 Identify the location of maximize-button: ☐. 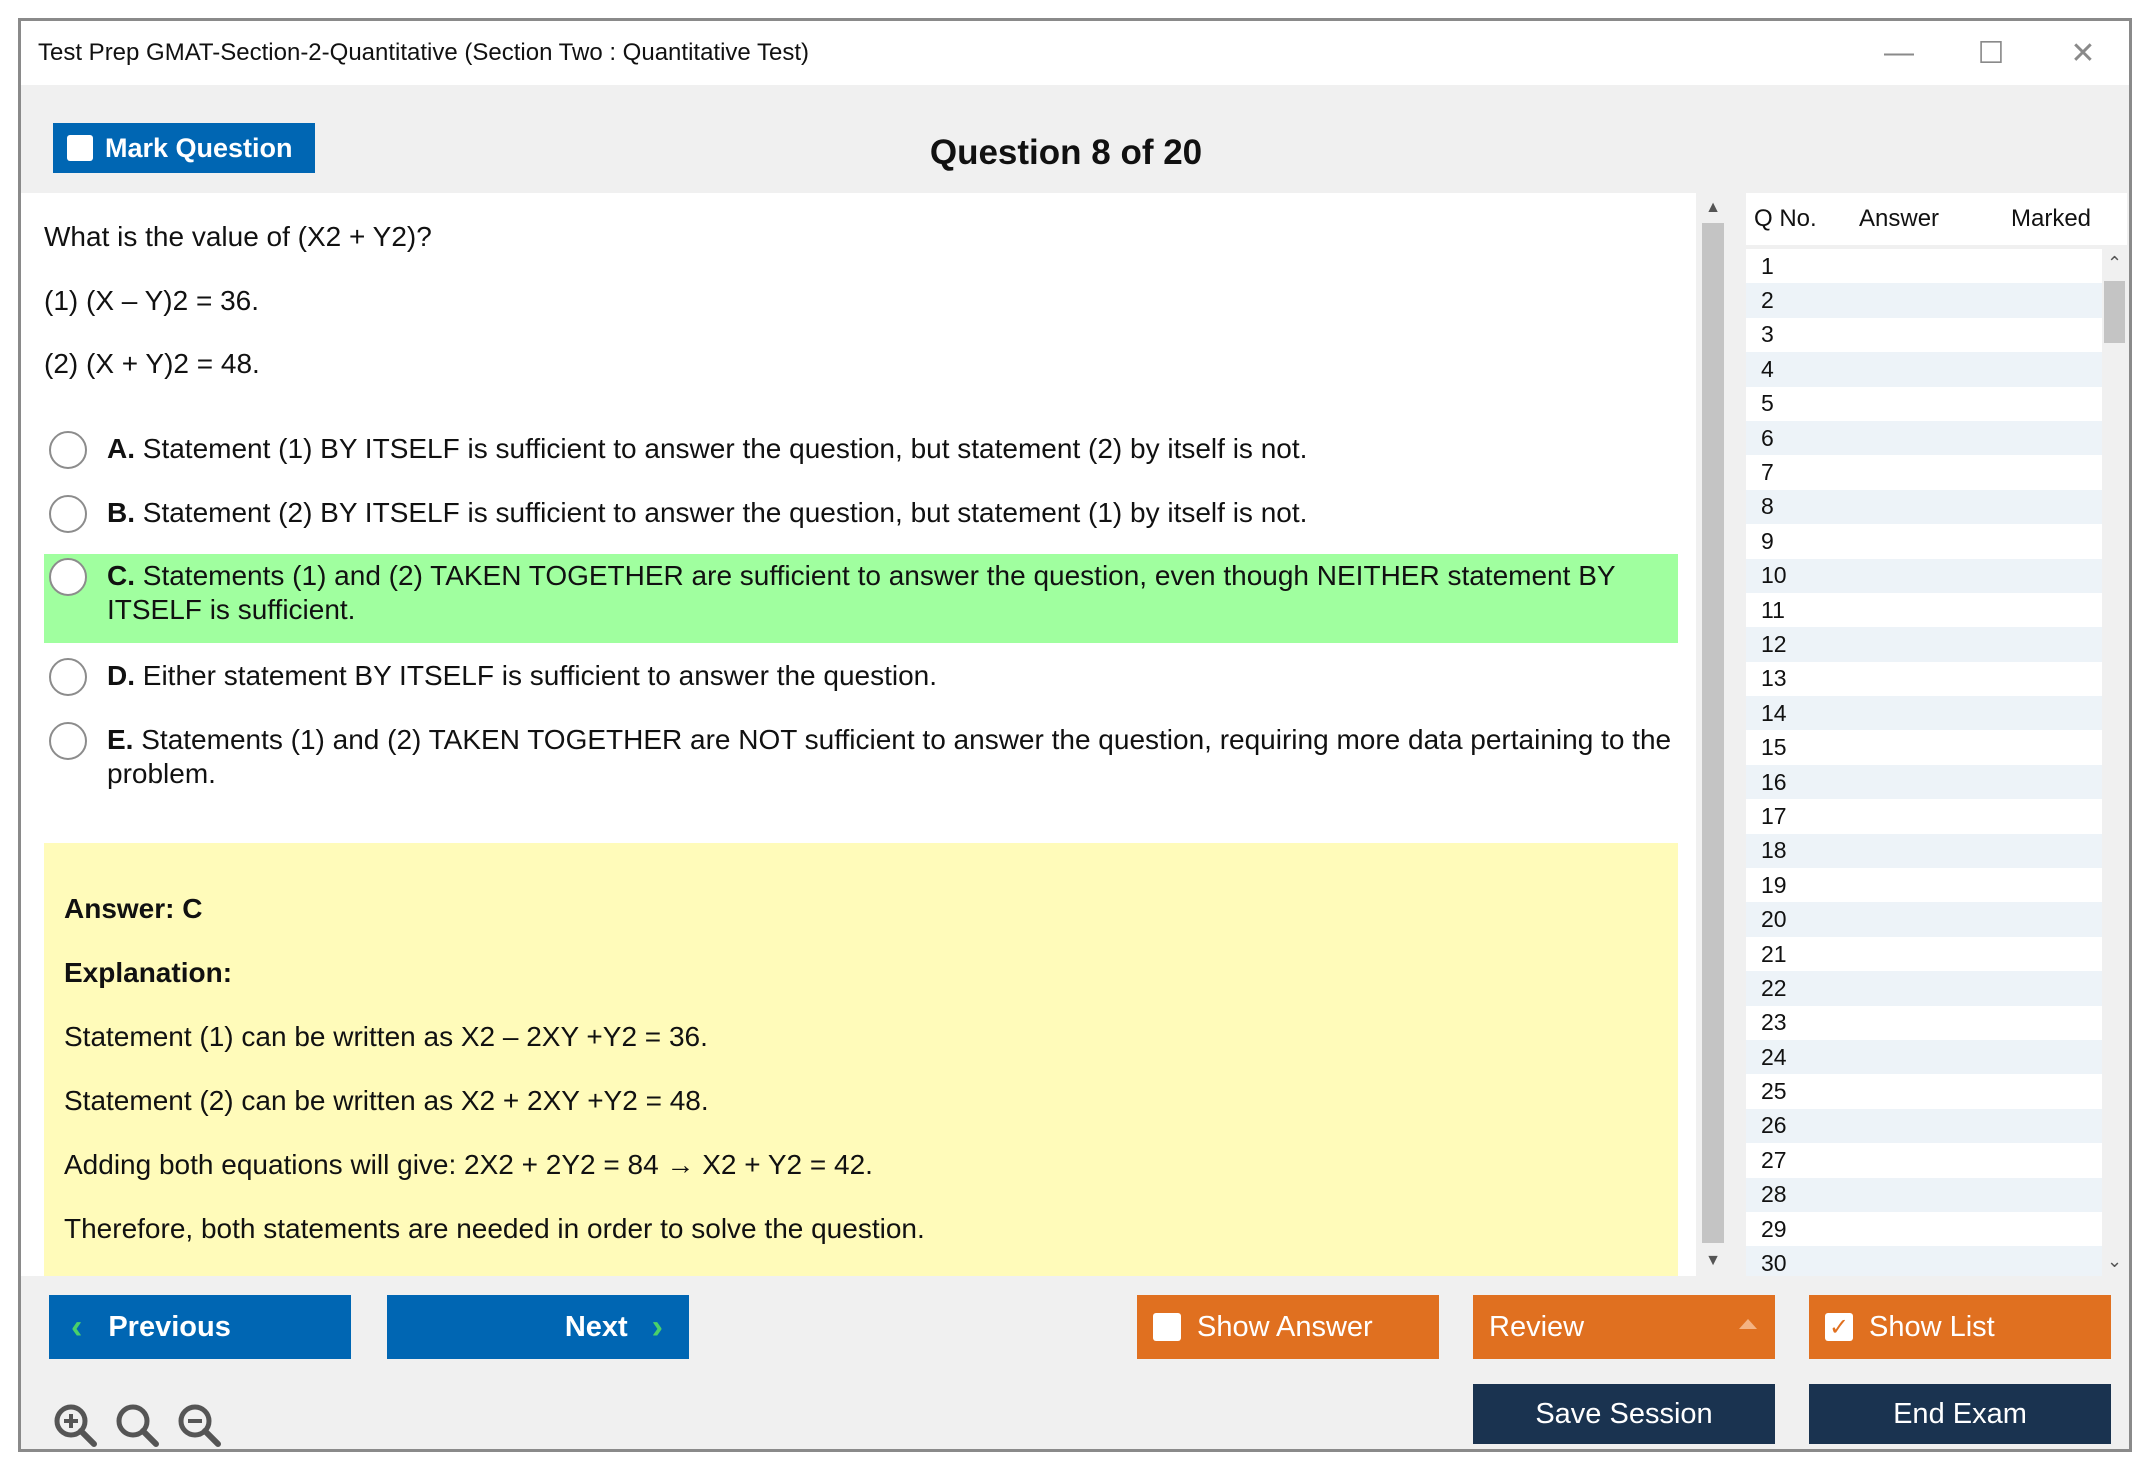
(1991, 53).